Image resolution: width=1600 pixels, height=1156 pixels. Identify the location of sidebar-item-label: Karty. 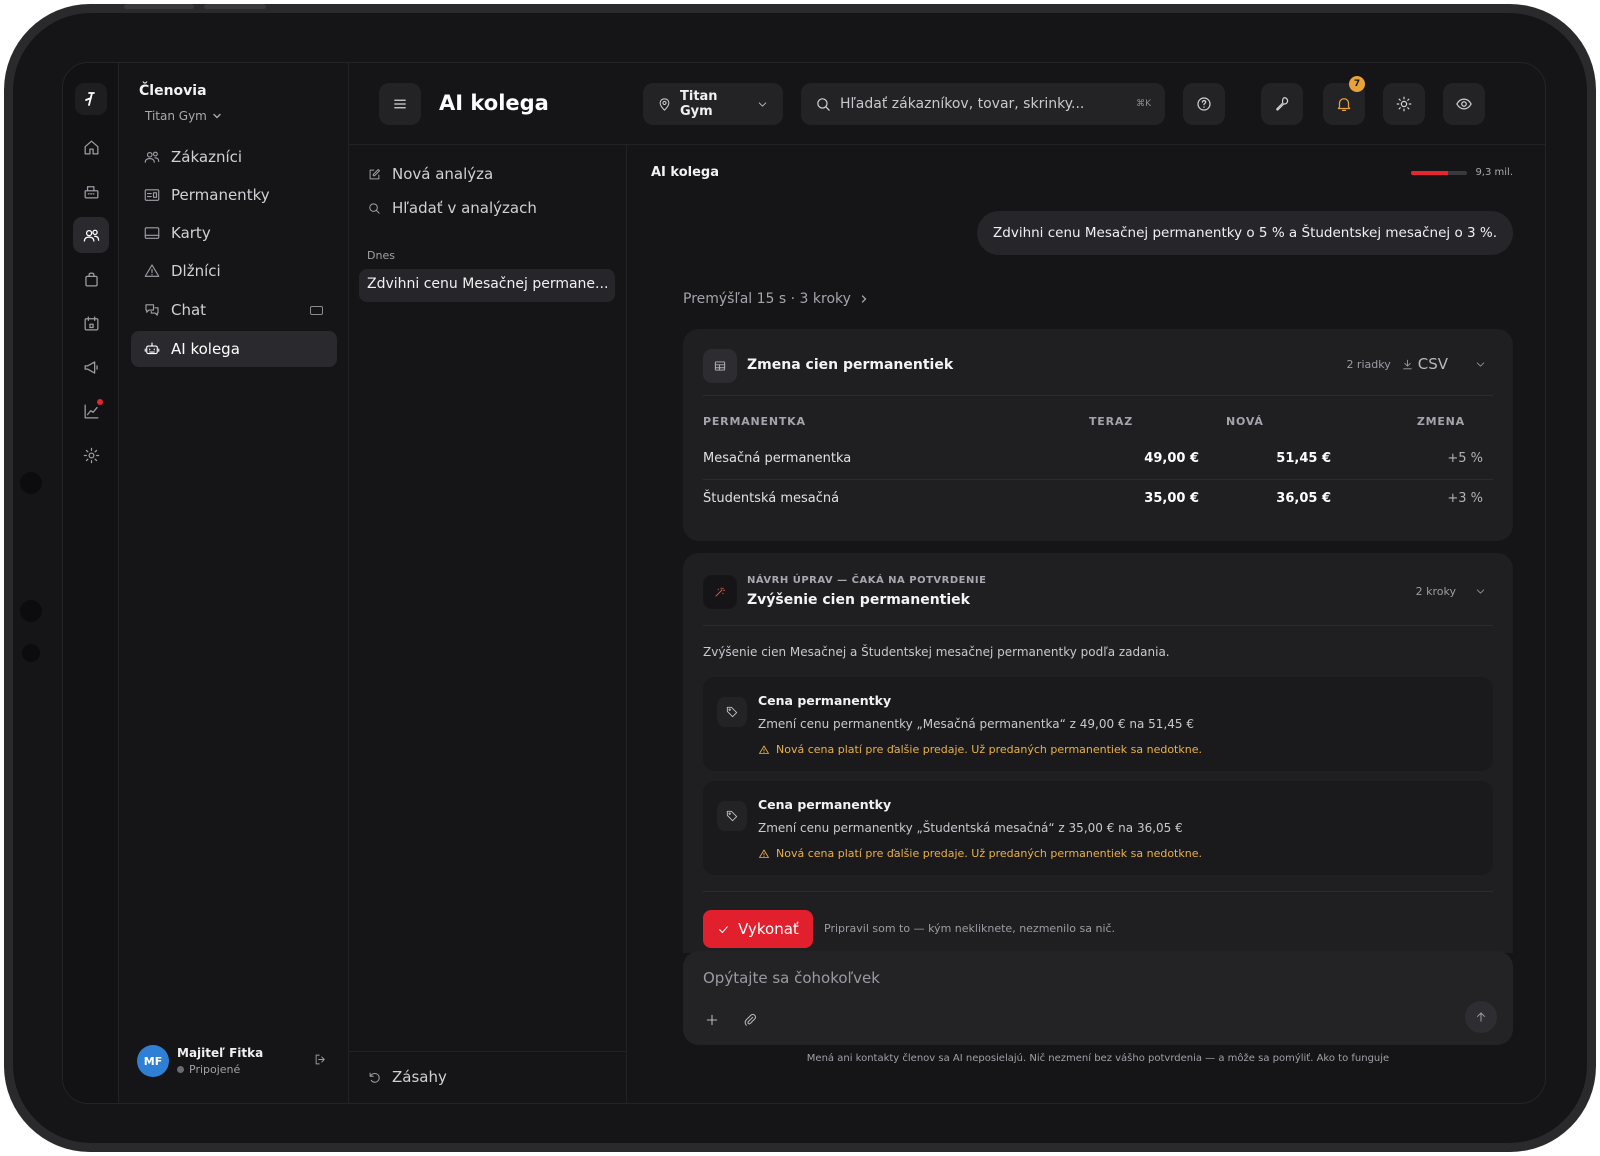
(191, 233).